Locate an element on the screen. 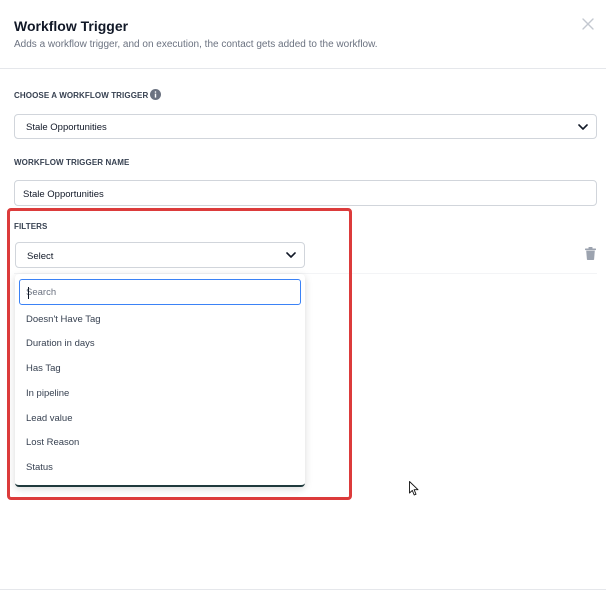  dropdown-option-label: Lead value is located at coordinates (49, 418).